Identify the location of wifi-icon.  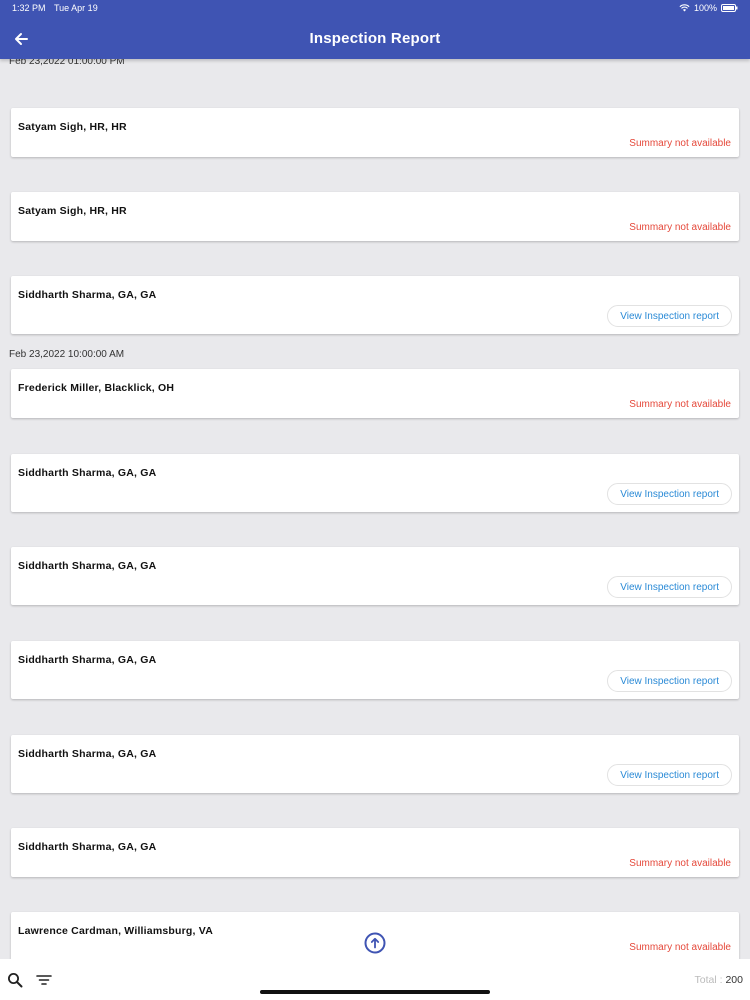
(684, 8).